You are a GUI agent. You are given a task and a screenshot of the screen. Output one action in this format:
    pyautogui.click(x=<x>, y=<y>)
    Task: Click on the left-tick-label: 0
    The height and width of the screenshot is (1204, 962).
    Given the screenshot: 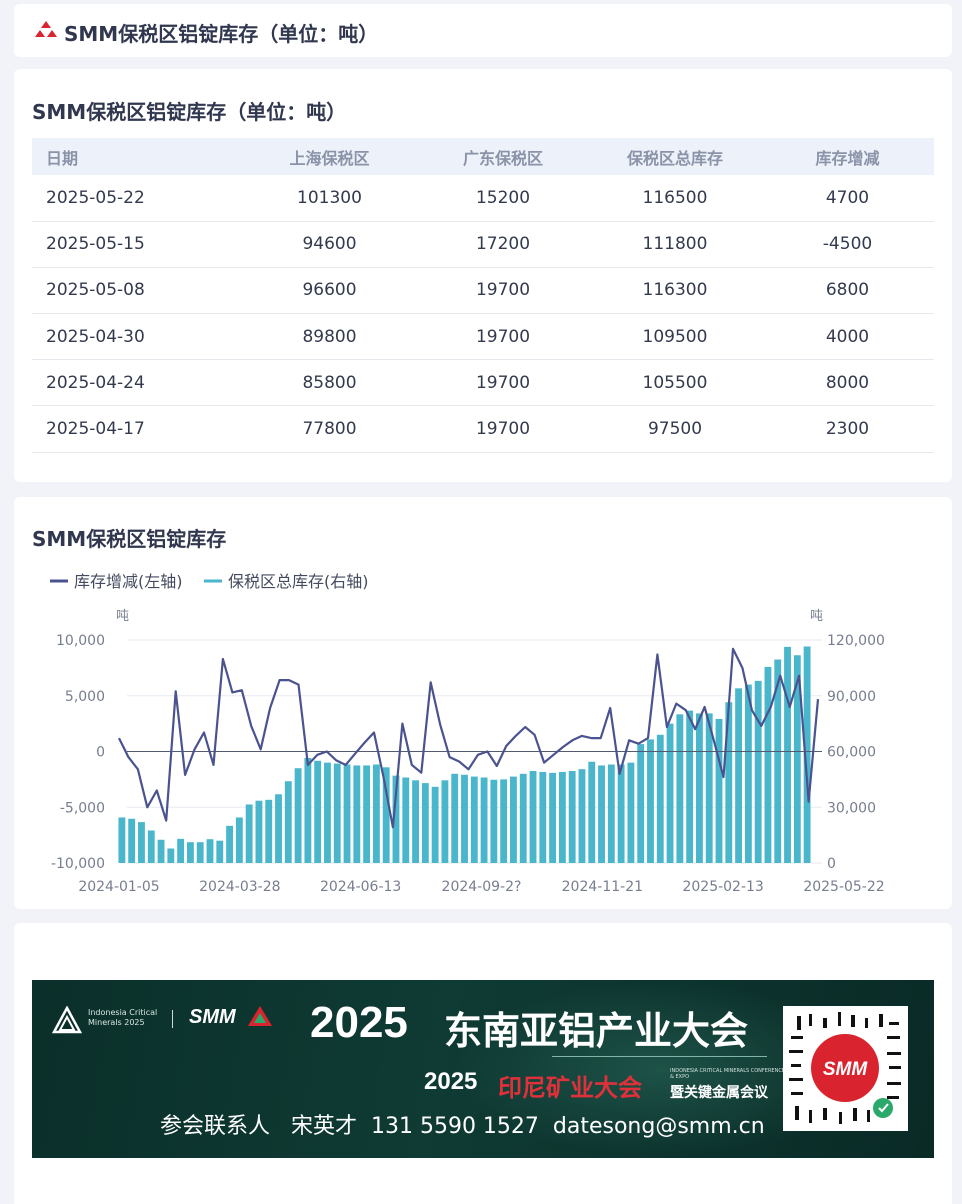 What is the action you would take?
    pyautogui.click(x=100, y=753)
    